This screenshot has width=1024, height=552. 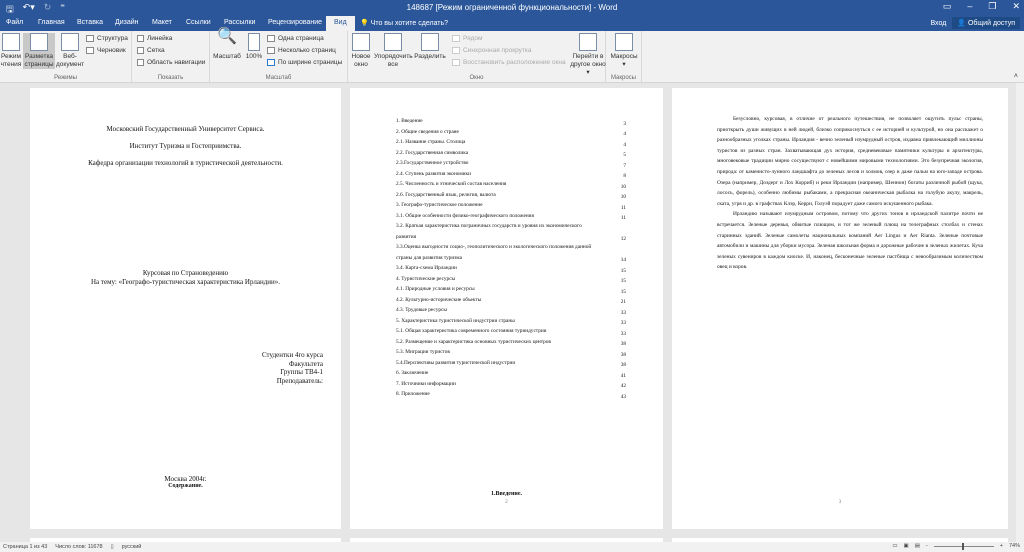 I want to click on toc-title: 8. Приложение, so click(x=413, y=394).